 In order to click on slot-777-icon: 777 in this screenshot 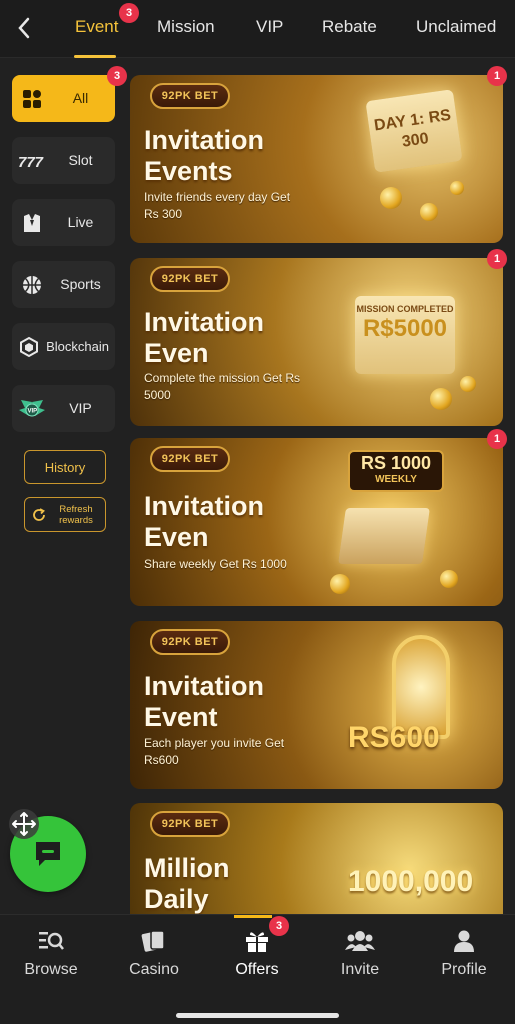, I will do `click(32, 161)`.